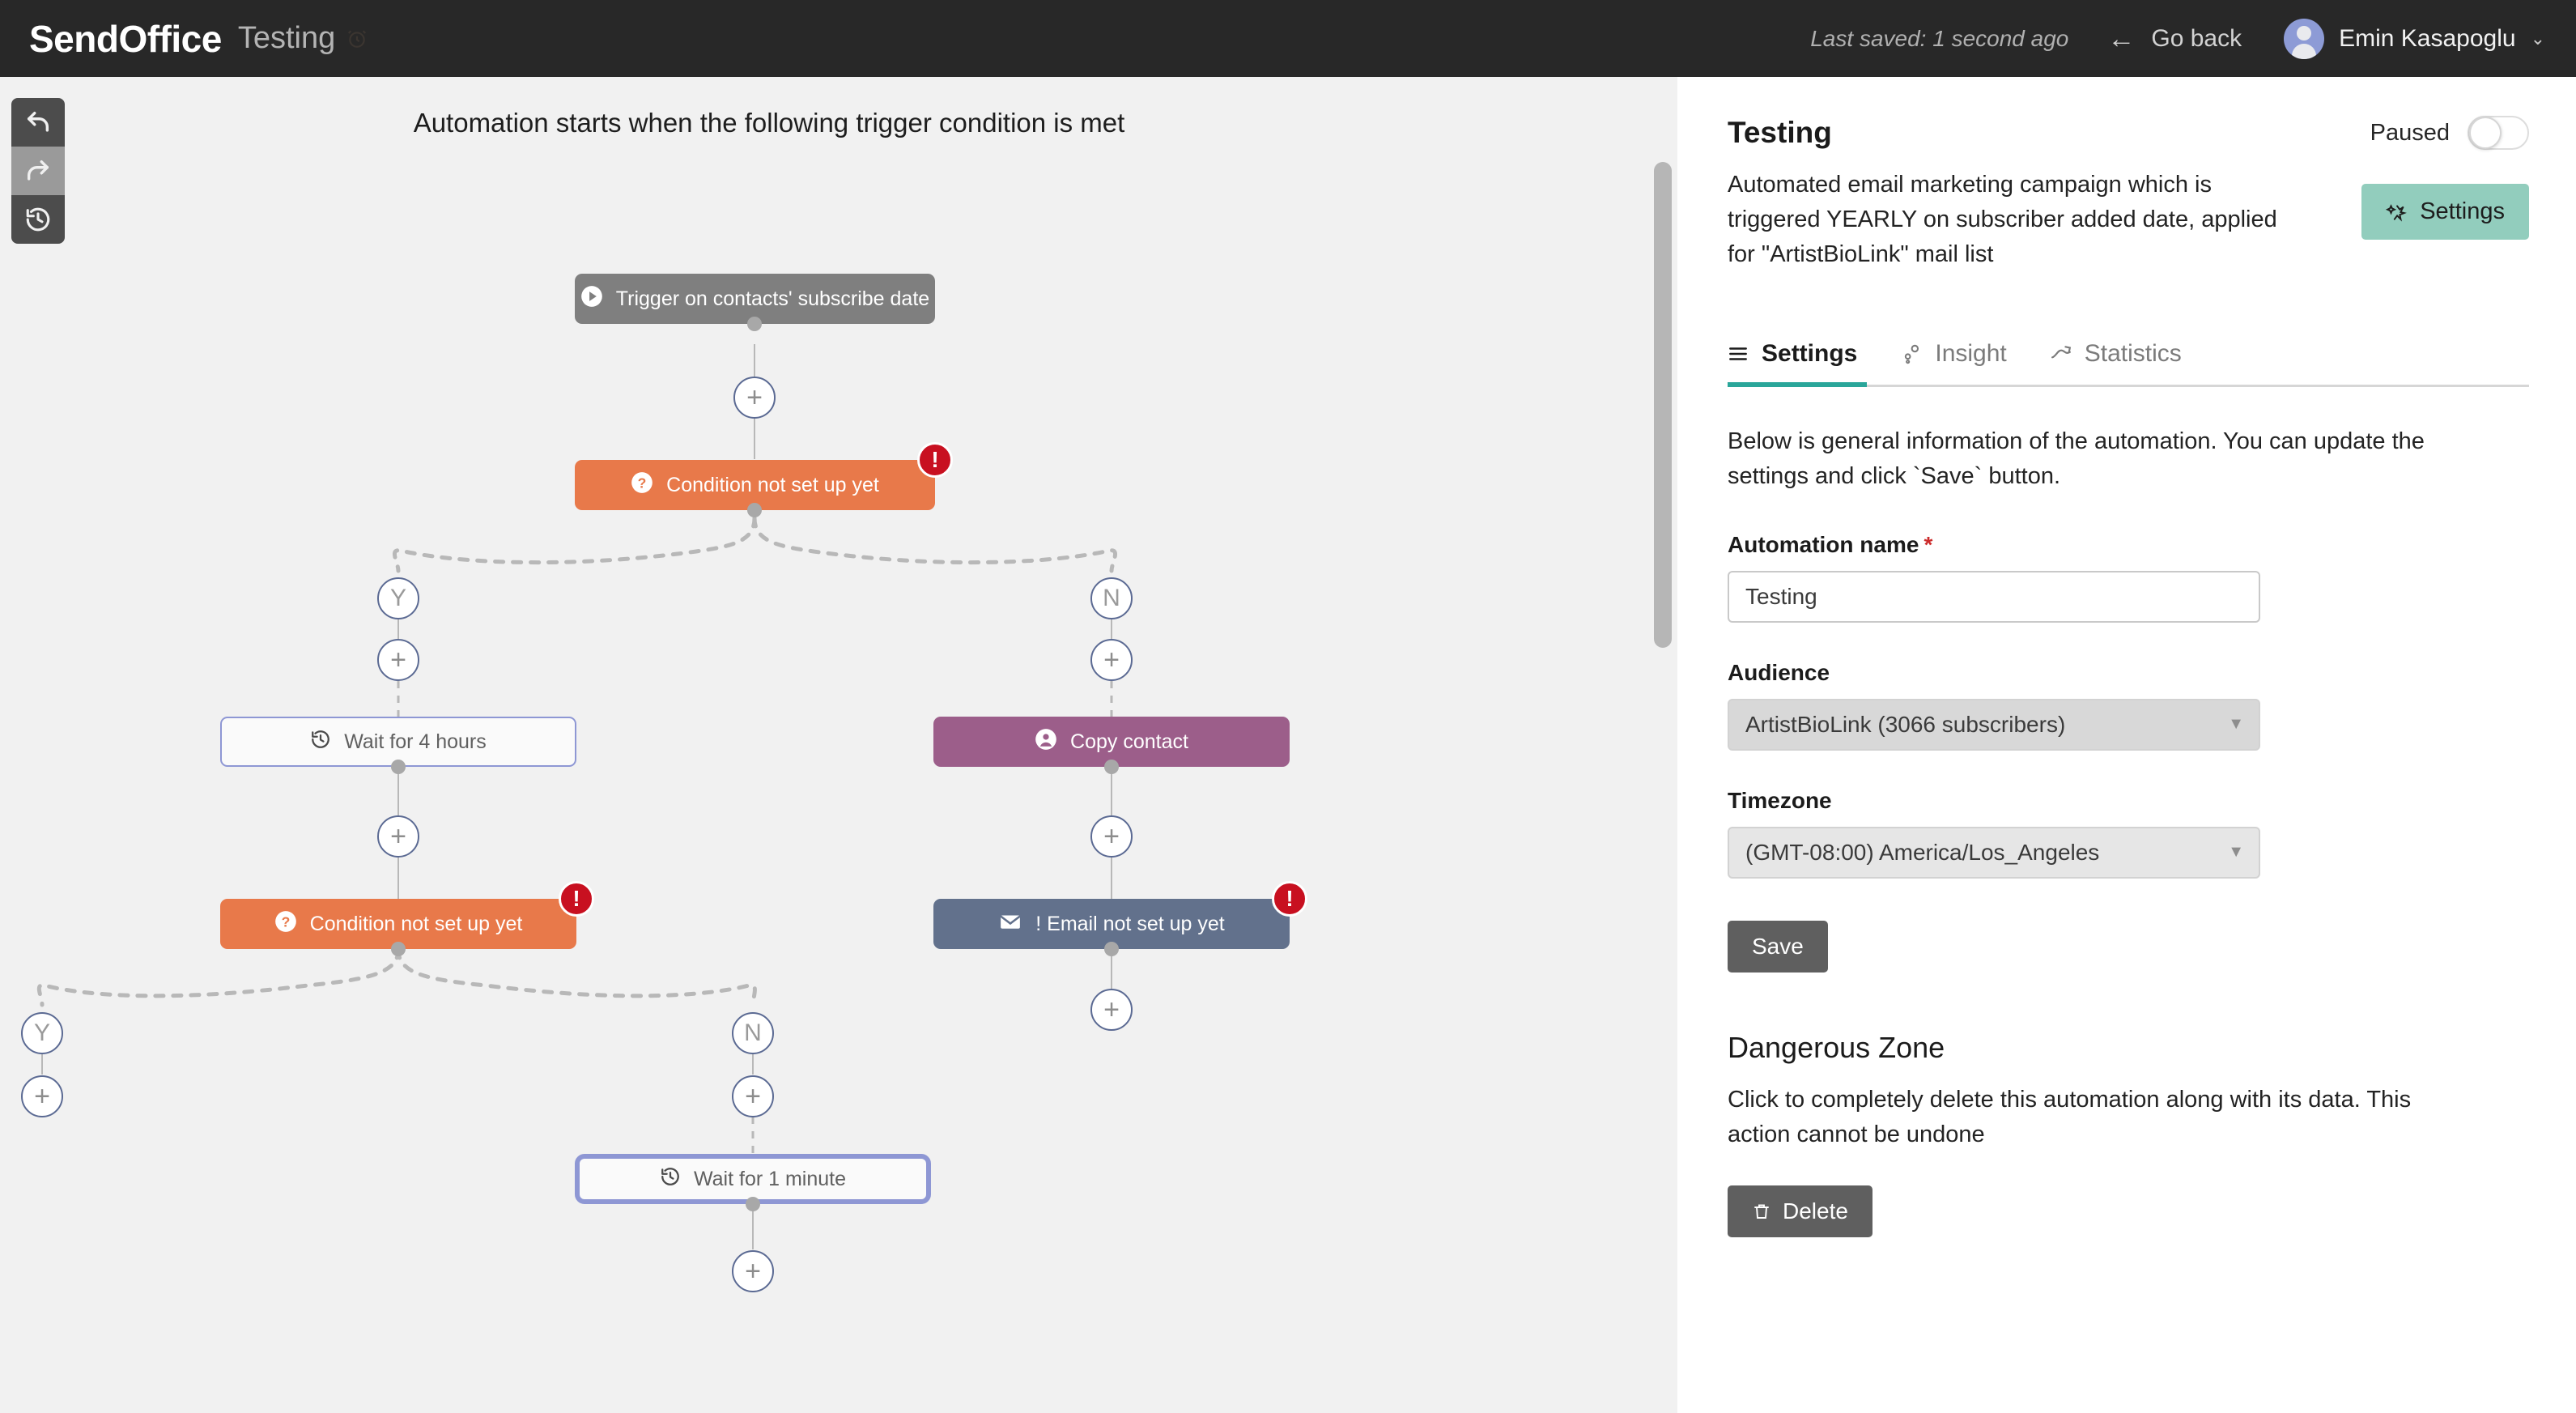  What do you see at coordinates (1111, 836) in the screenshot?
I see `add-step-button-5: +` at bounding box center [1111, 836].